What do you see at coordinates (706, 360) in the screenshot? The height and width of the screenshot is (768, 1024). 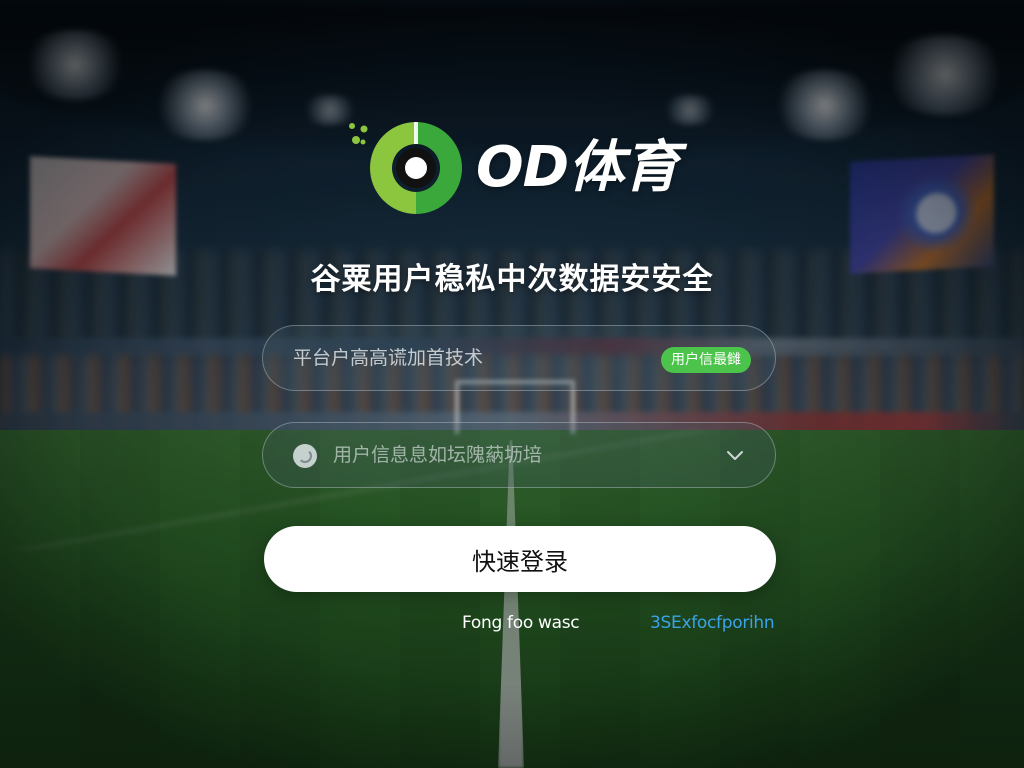 I see `user-info-badge: 用户信最雠` at bounding box center [706, 360].